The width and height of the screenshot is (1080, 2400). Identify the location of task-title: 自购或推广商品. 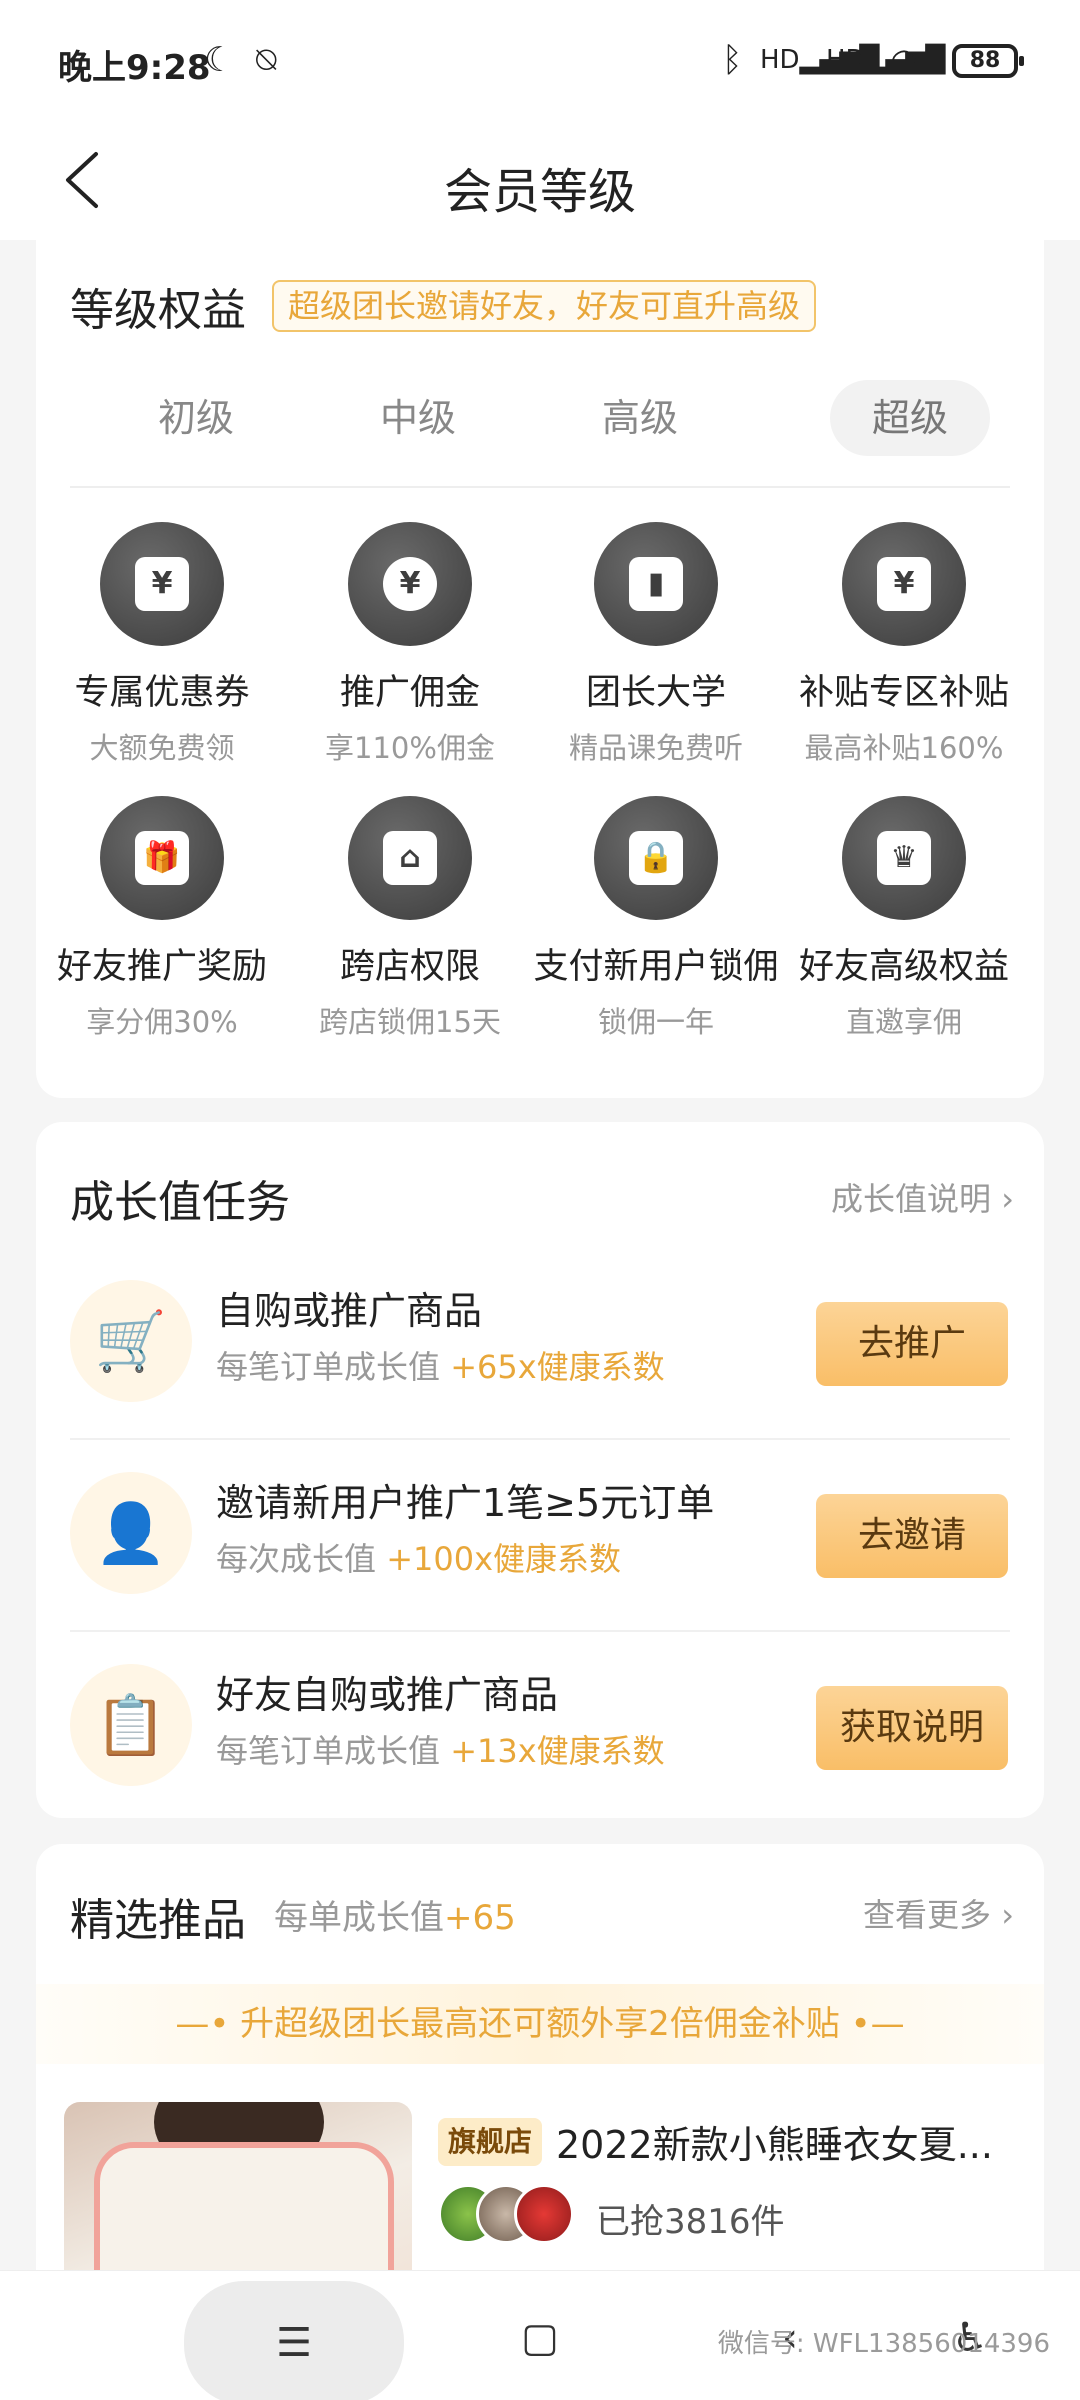
(349, 1311).